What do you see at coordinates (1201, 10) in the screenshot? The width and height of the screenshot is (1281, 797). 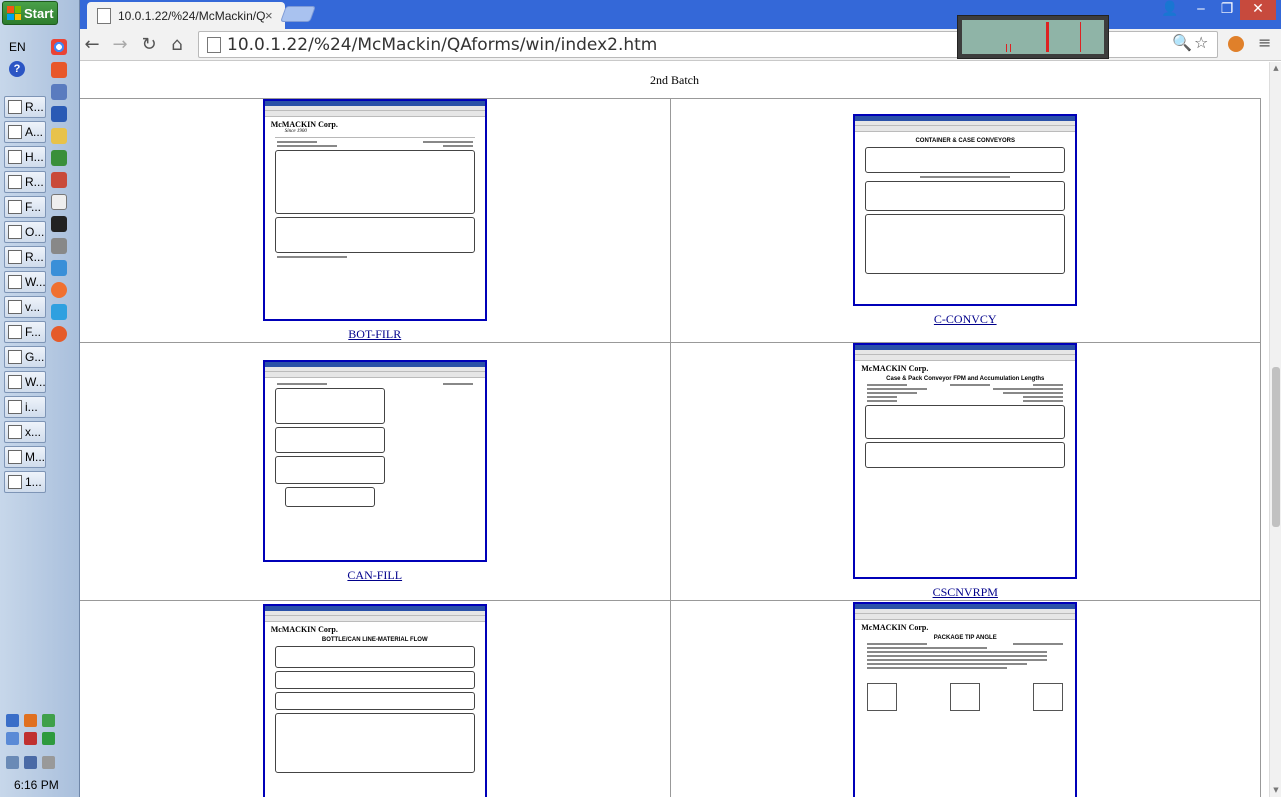 I see `minimize-button: ‒` at bounding box center [1201, 10].